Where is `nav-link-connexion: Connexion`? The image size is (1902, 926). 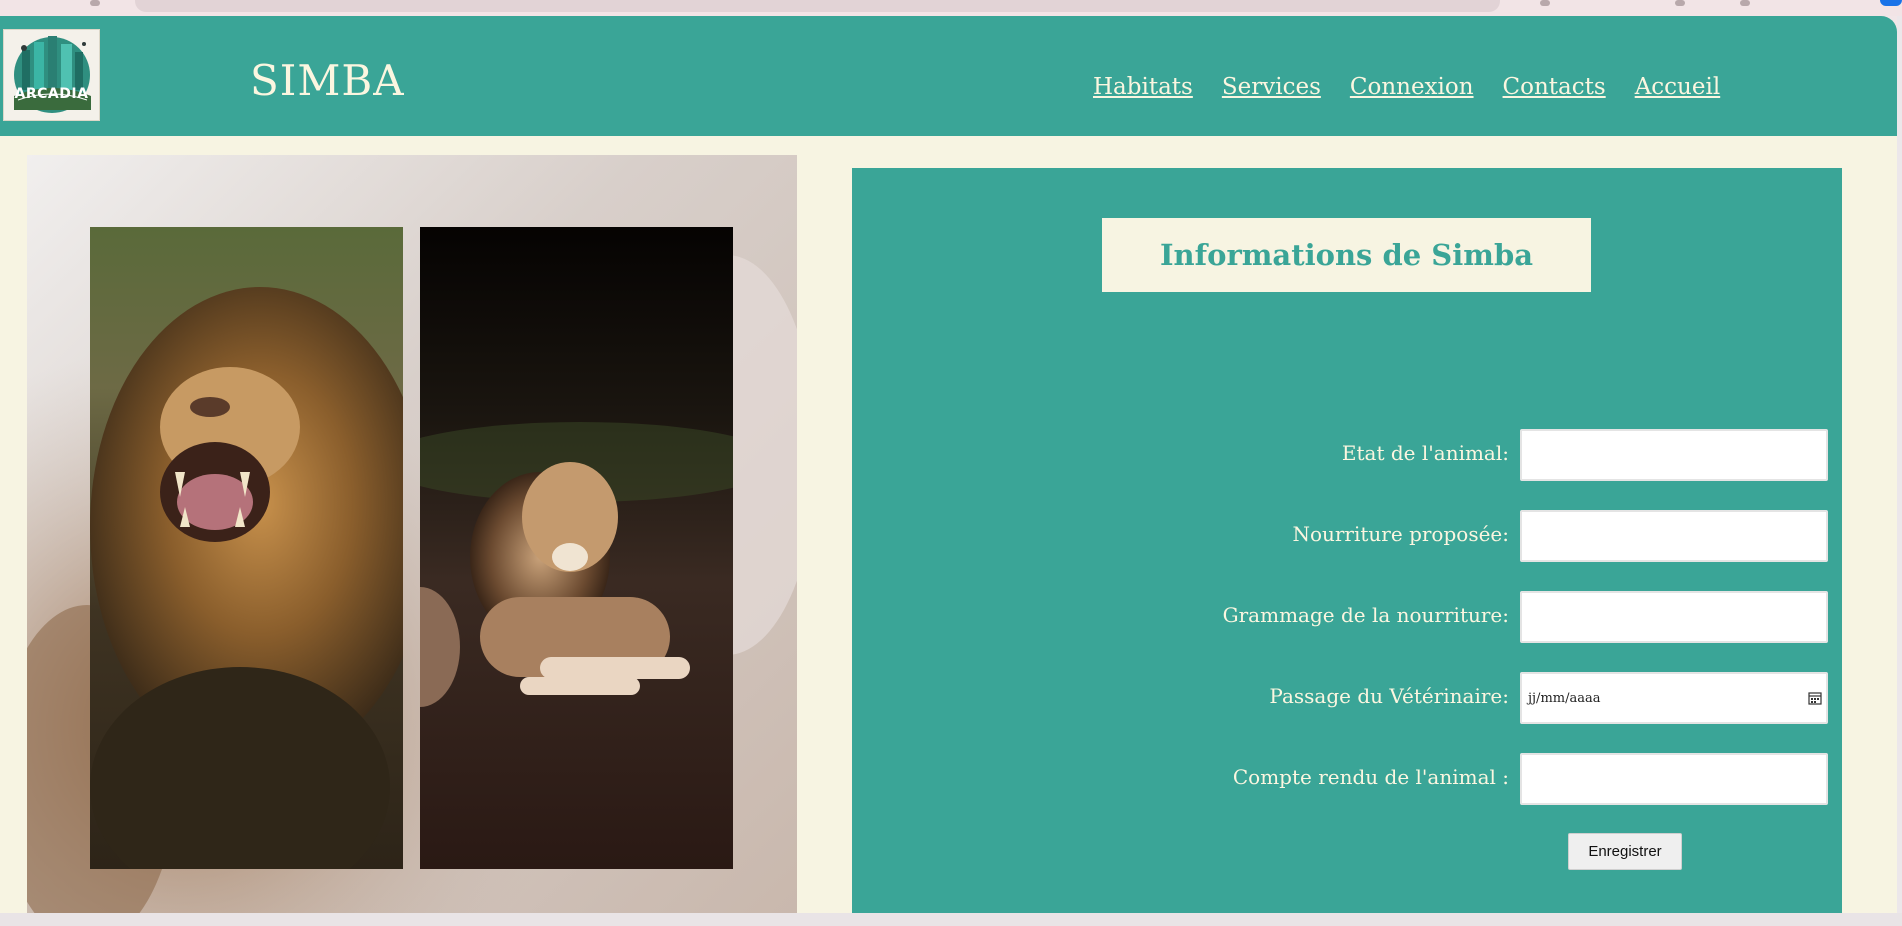
nav-link-connexion: Connexion is located at coordinates (1412, 87).